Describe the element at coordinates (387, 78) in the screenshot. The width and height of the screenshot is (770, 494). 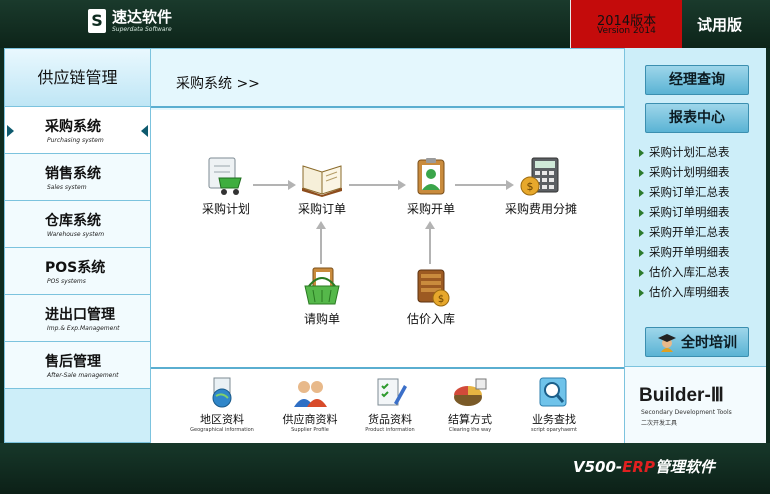
I see `breadcrumb: 采购系统 >>` at that location.